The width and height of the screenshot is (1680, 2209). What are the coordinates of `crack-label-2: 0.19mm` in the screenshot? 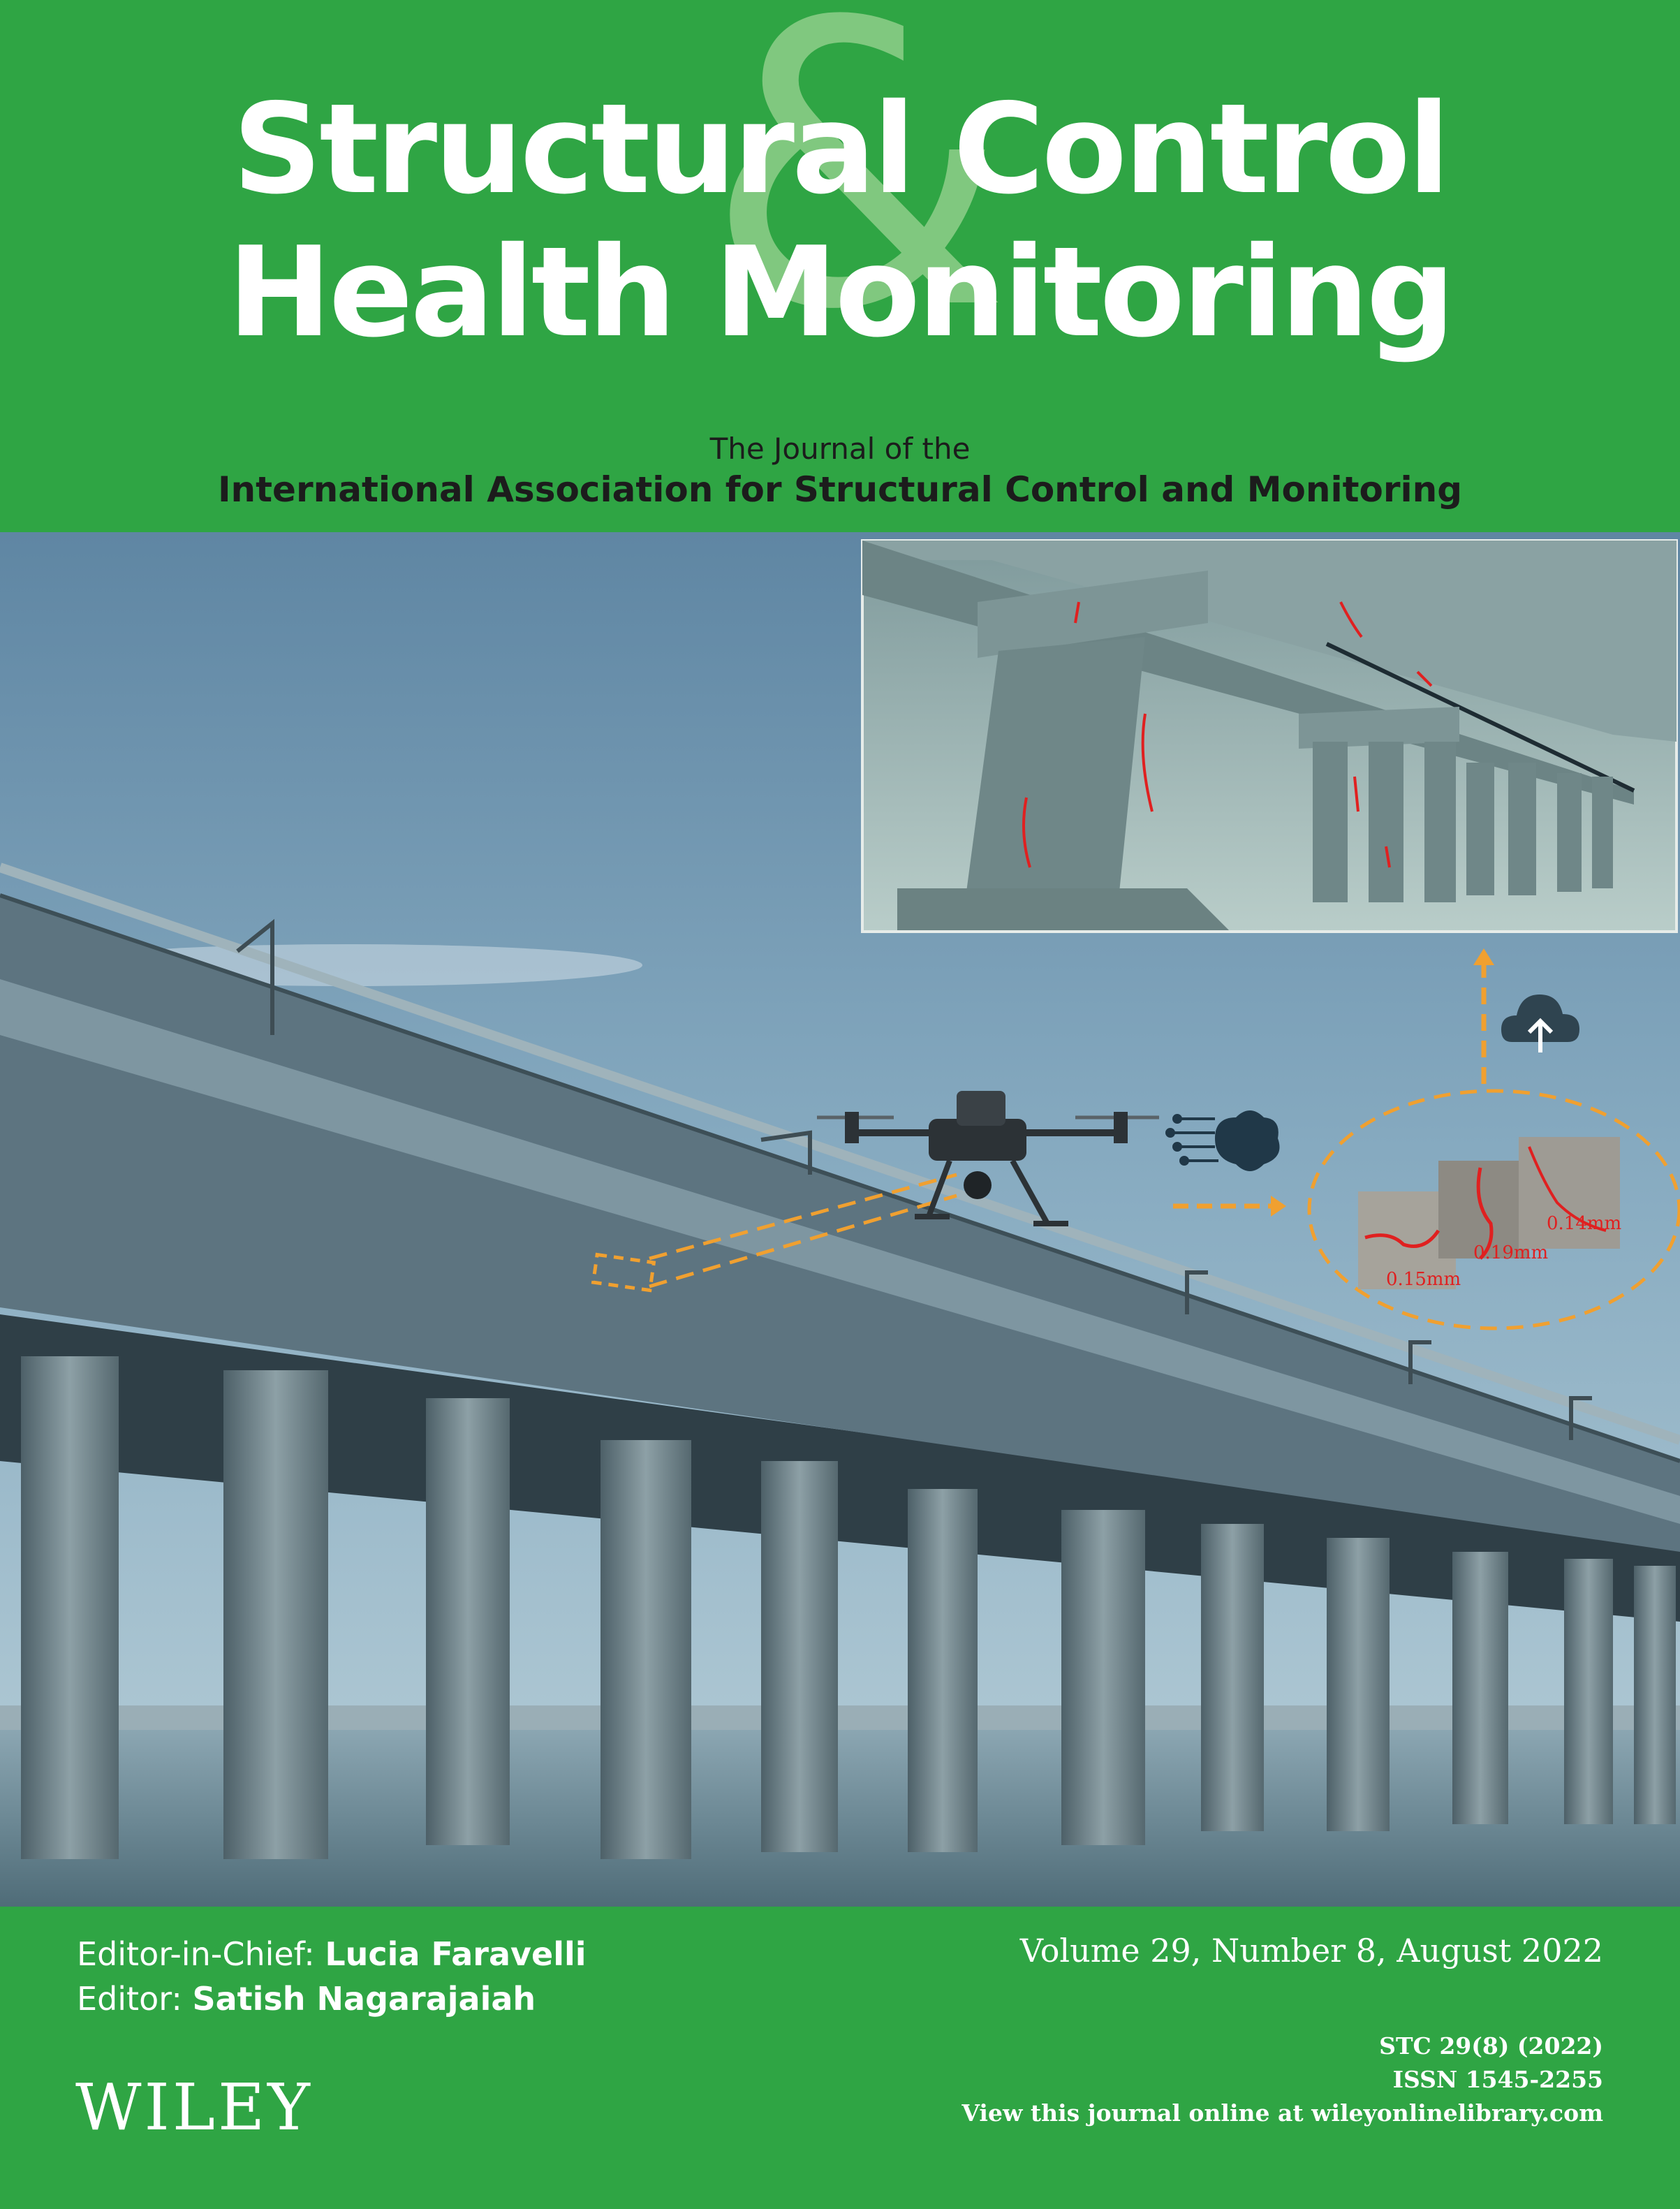 It's located at (1510, 1252).